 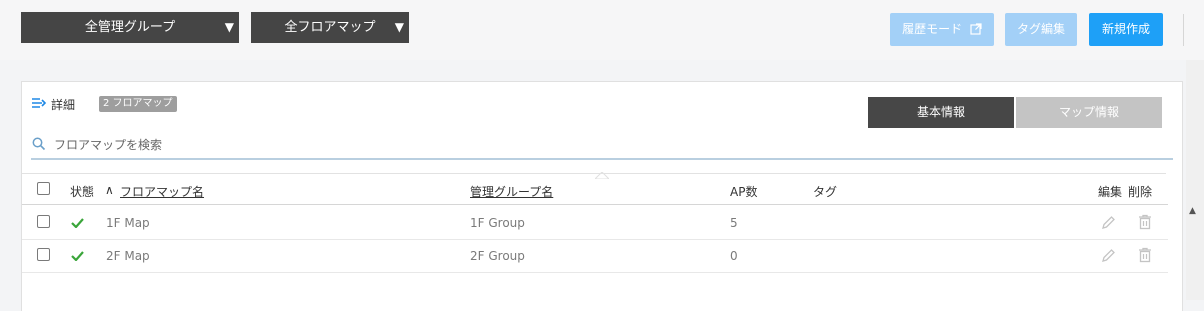 What do you see at coordinates (162, 191) in the screenshot?
I see `floormap-name-header: フロアマップ名` at bounding box center [162, 191].